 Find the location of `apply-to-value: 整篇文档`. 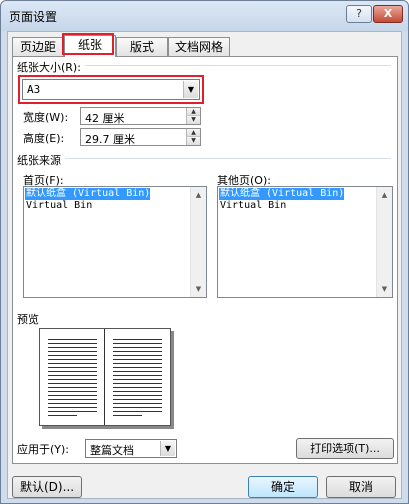

apply-to-value: 整篇文档 is located at coordinates (112, 450).